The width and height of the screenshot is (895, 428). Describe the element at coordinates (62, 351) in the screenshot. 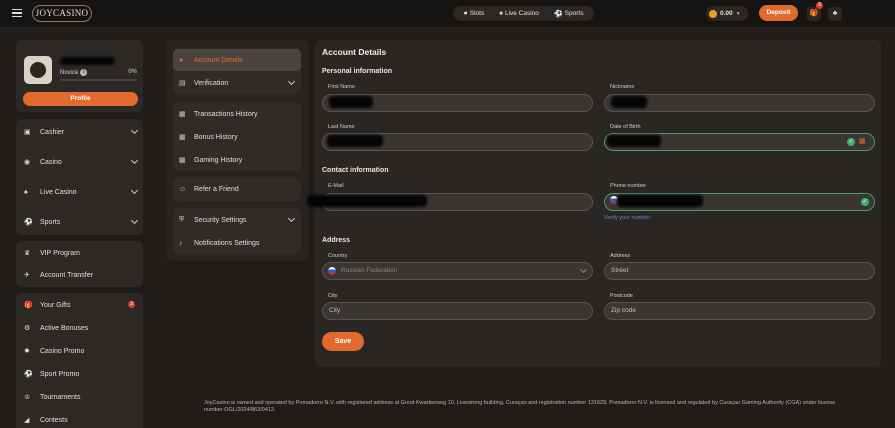

I see `sidebar-item-label: Casino Promo` at that location.